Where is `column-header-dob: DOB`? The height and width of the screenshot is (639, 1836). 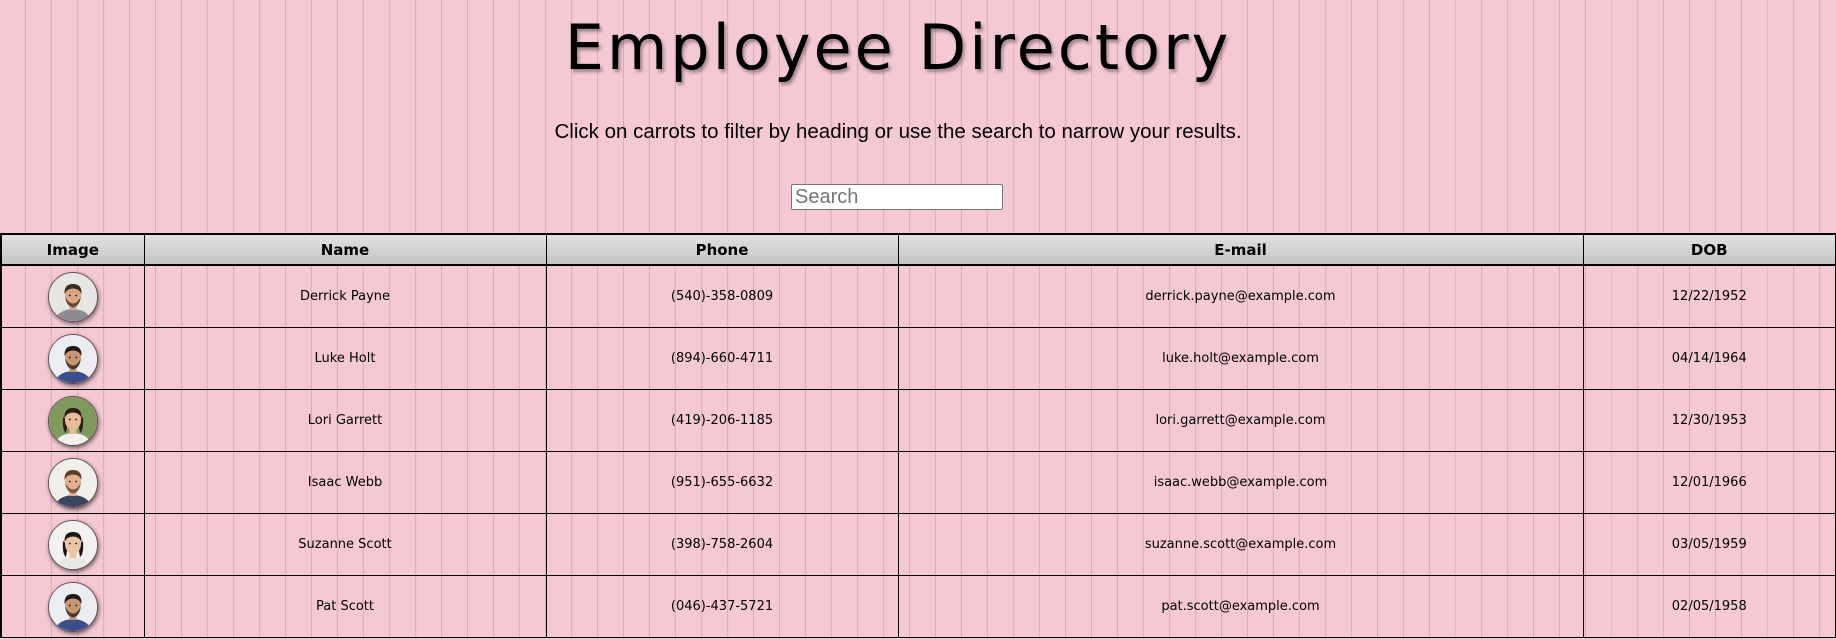
column-header-dob: DOB is located at coordinates (1709, 250).